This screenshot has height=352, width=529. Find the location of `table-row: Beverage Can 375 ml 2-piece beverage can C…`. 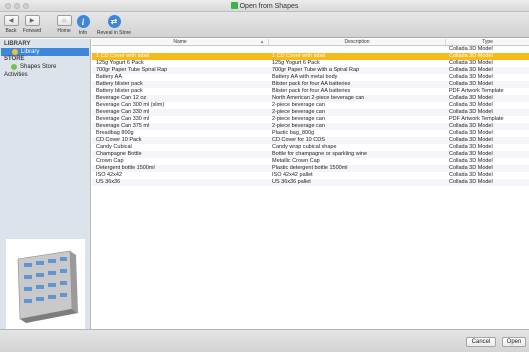

table-row: Beverage Can 375 ml 2-piece beverage can C… is located at coordinates (310, 126).